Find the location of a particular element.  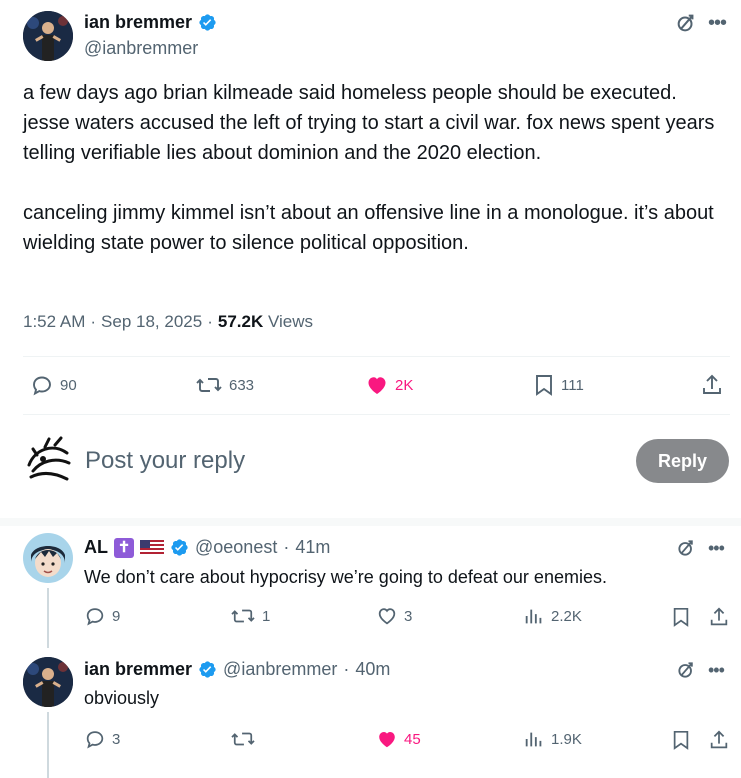

like-action: 3 is located at coordinates (394, 616).